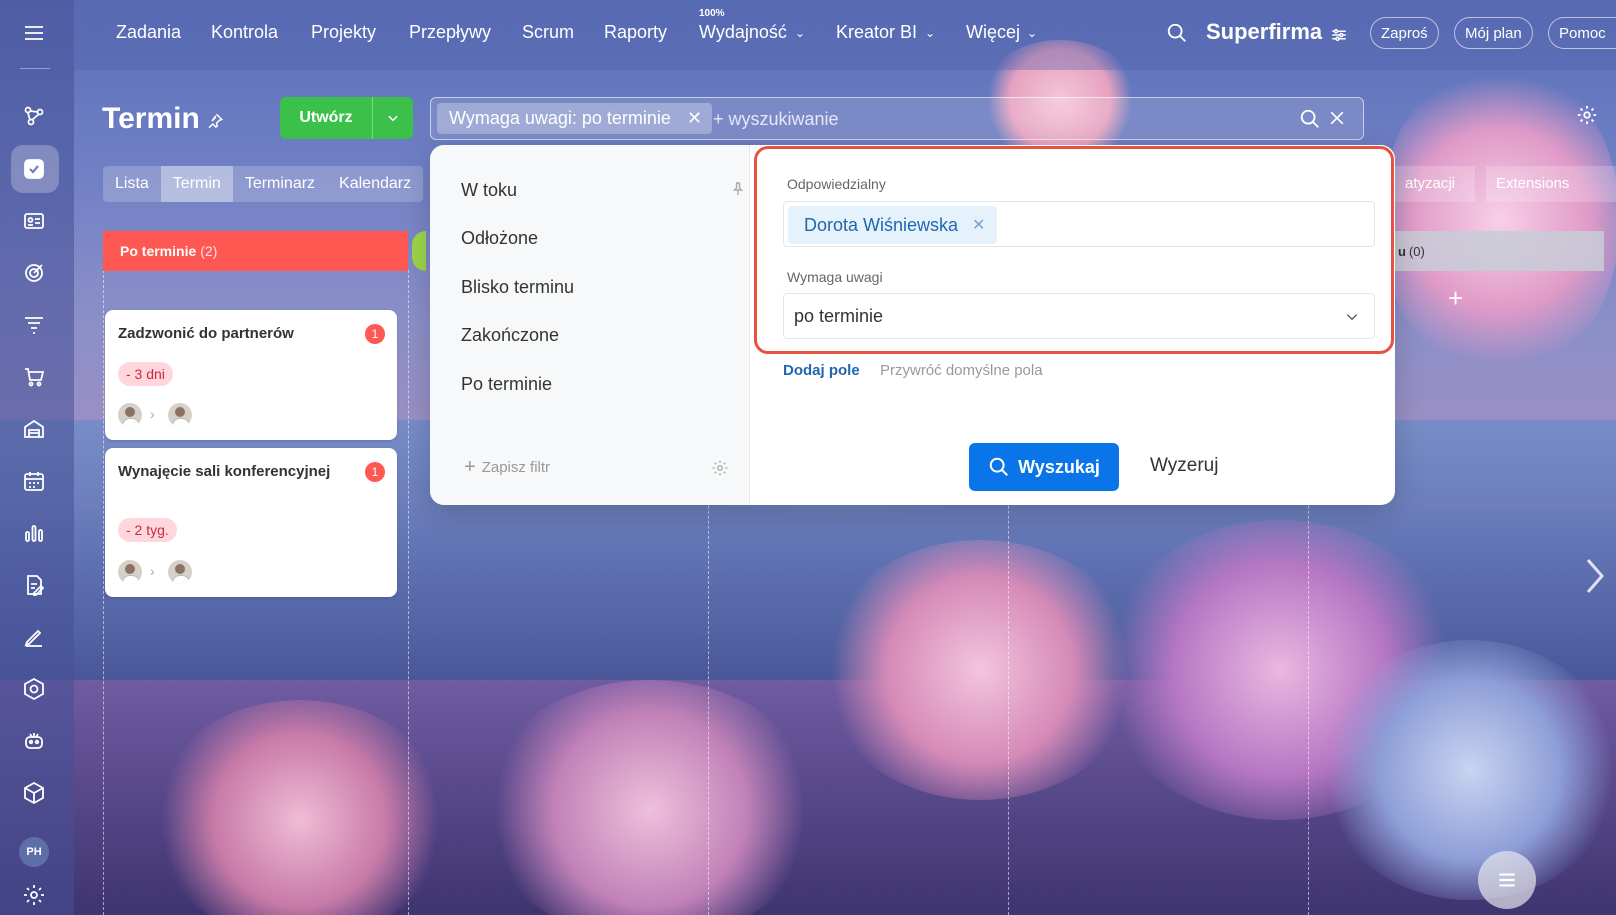  I want to click on responsible-field: Dorota Wiśniewska ✕, so click(1079, 224).